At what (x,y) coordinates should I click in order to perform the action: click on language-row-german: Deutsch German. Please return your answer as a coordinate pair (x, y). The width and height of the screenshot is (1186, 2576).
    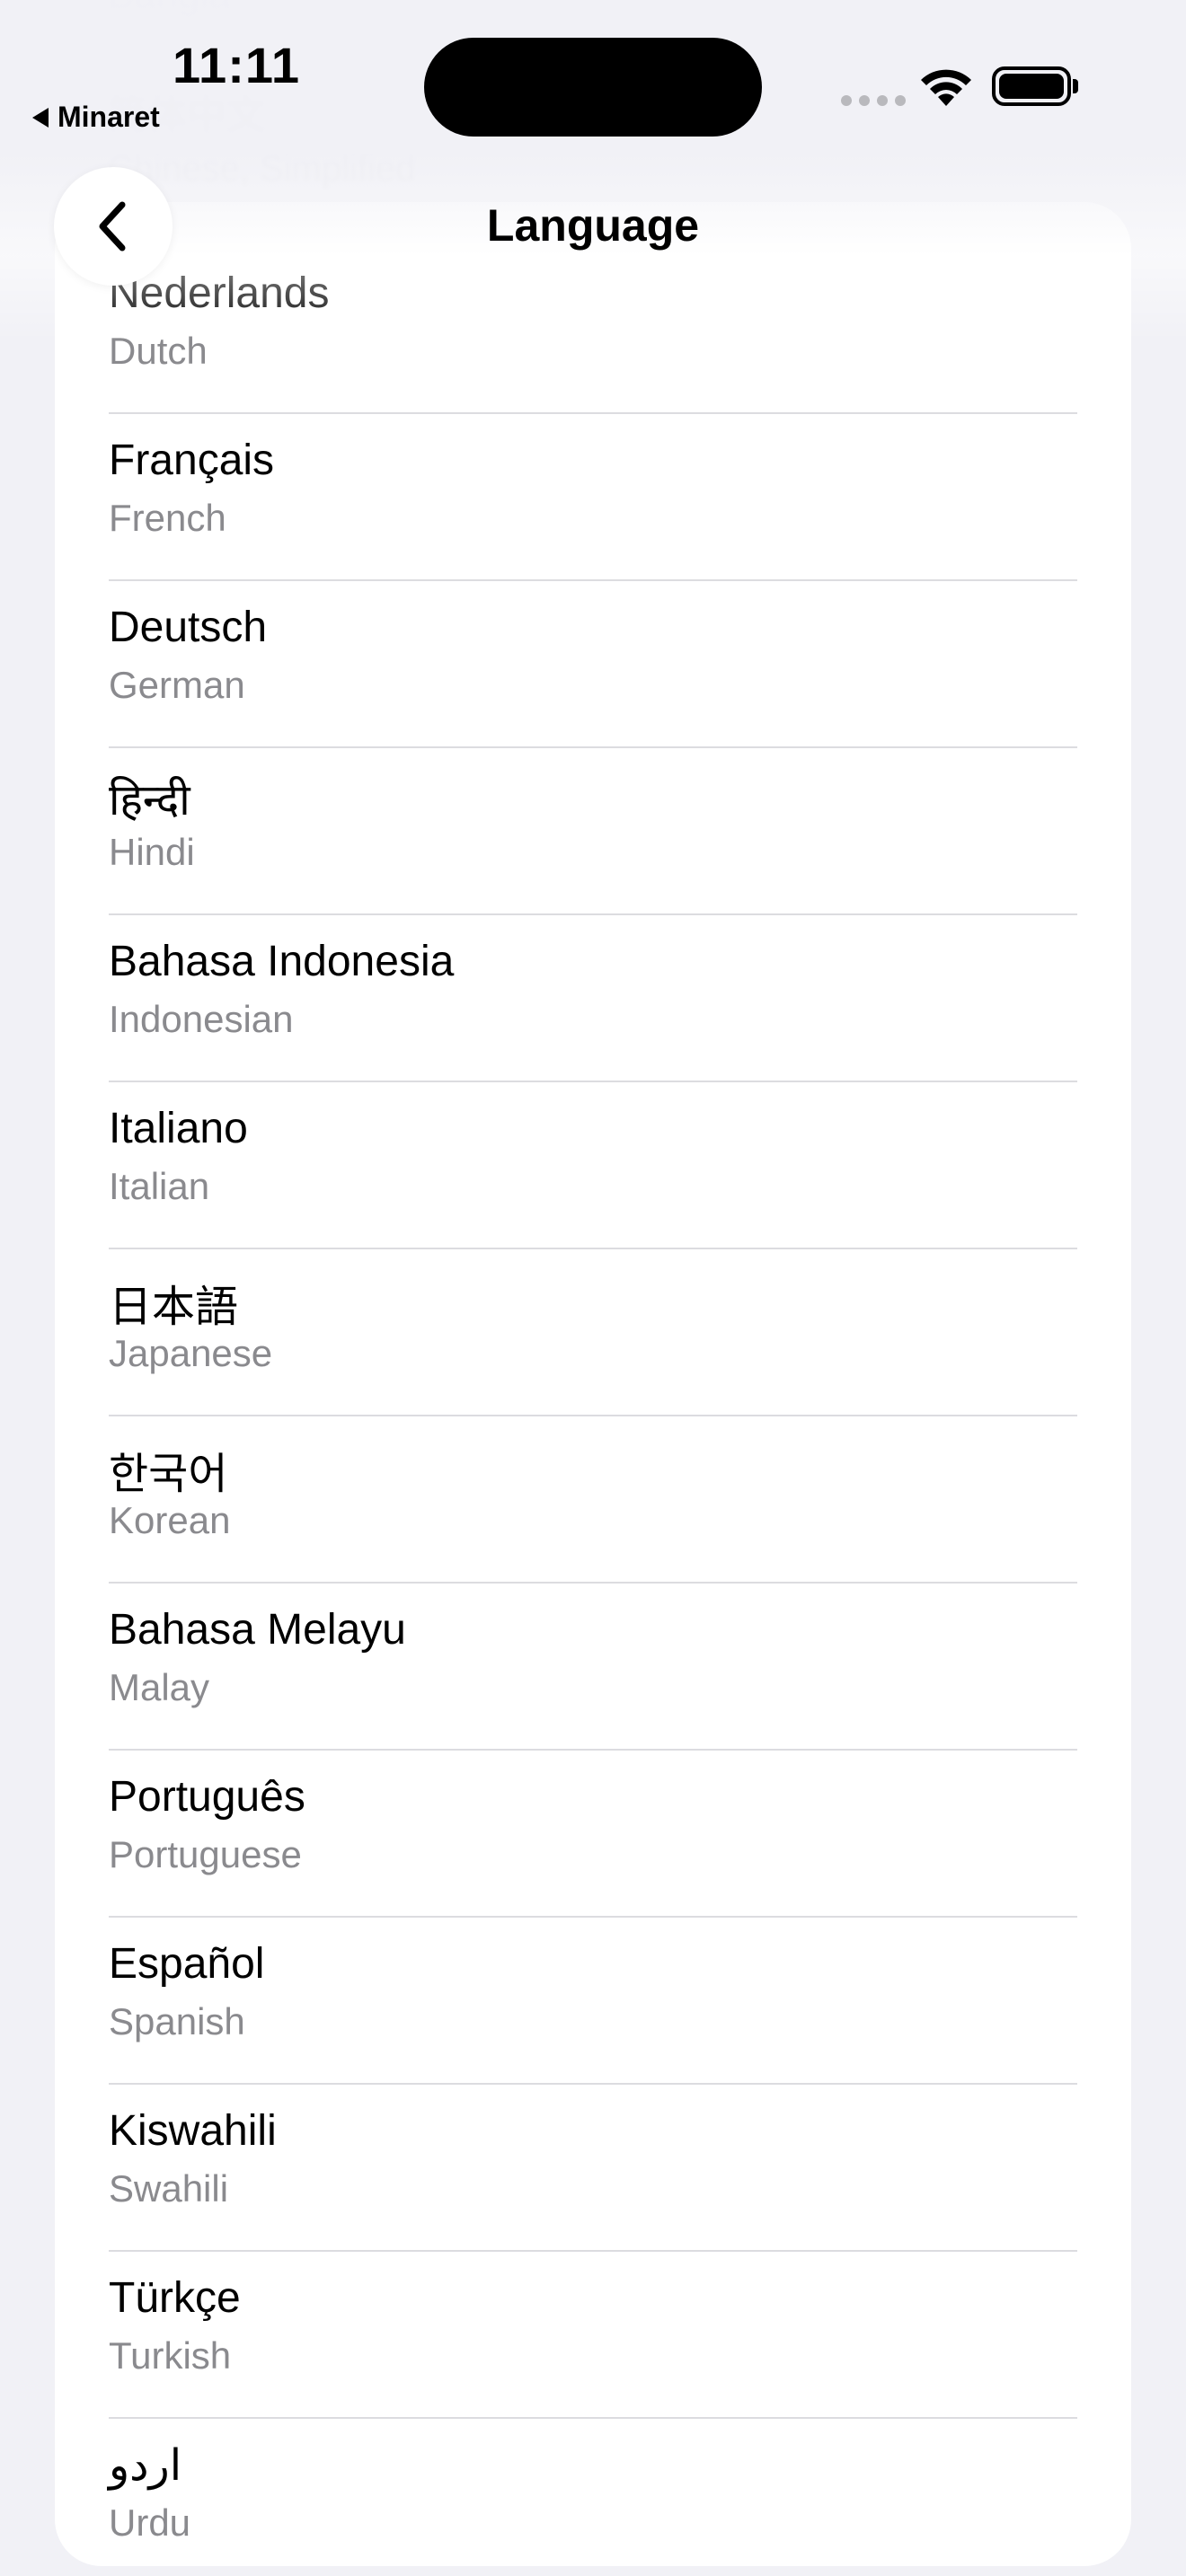
    Looking at the image, I should click on (593, 664).